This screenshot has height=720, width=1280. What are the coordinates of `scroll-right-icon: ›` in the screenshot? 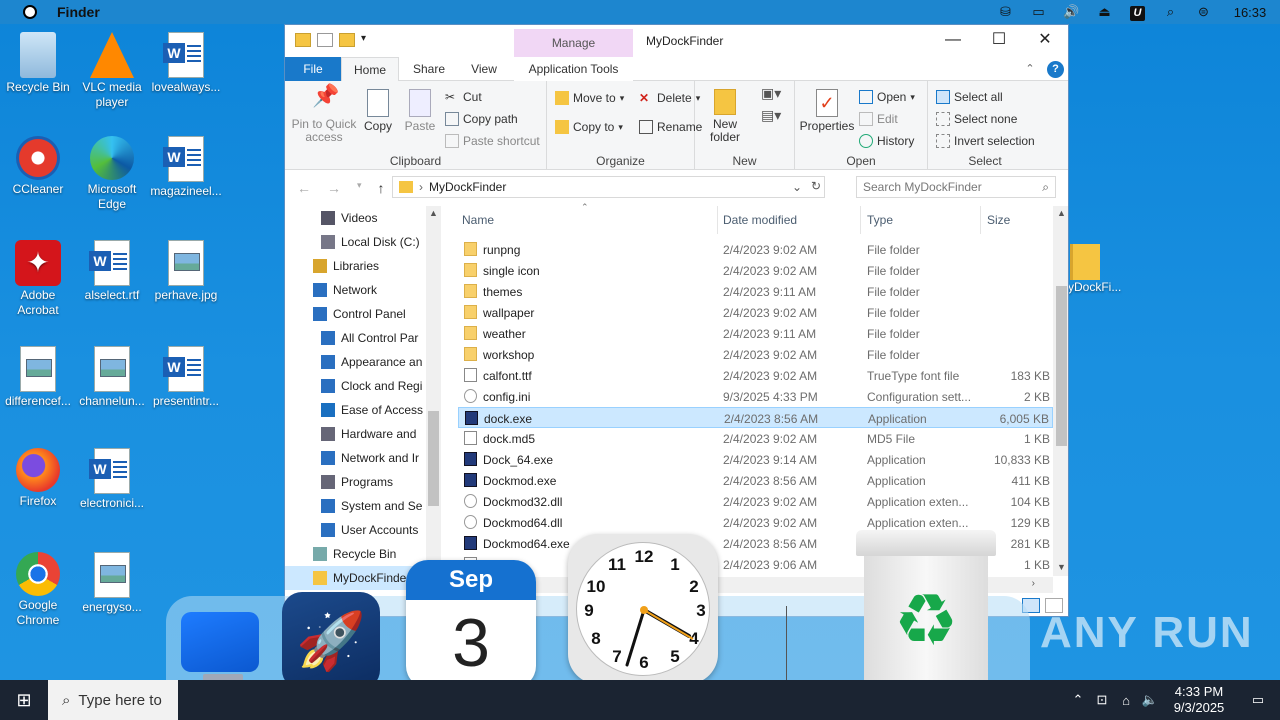 It's located at (1033, 583).